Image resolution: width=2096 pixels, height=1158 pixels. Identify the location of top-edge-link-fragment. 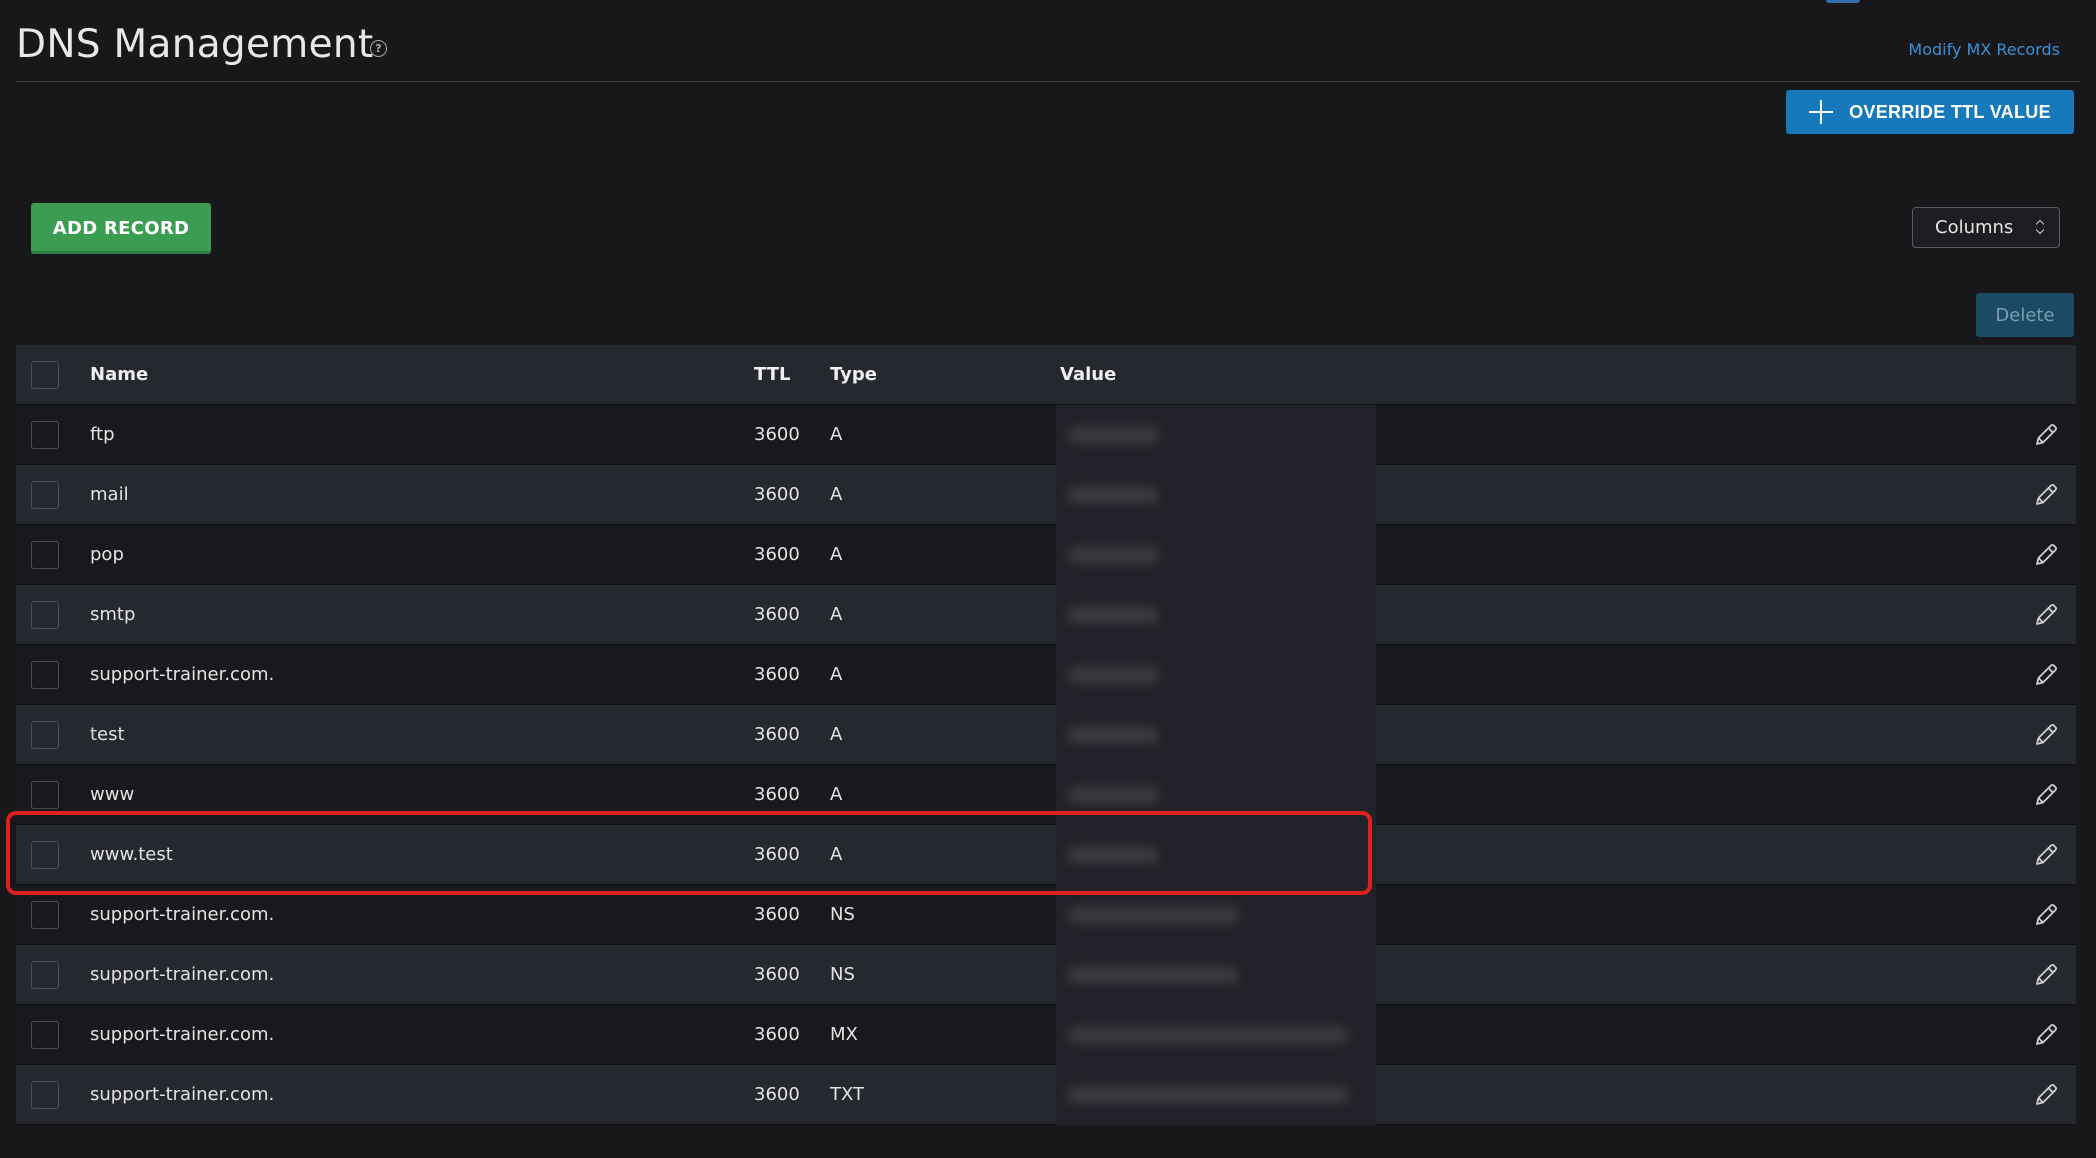
(1843, 1).